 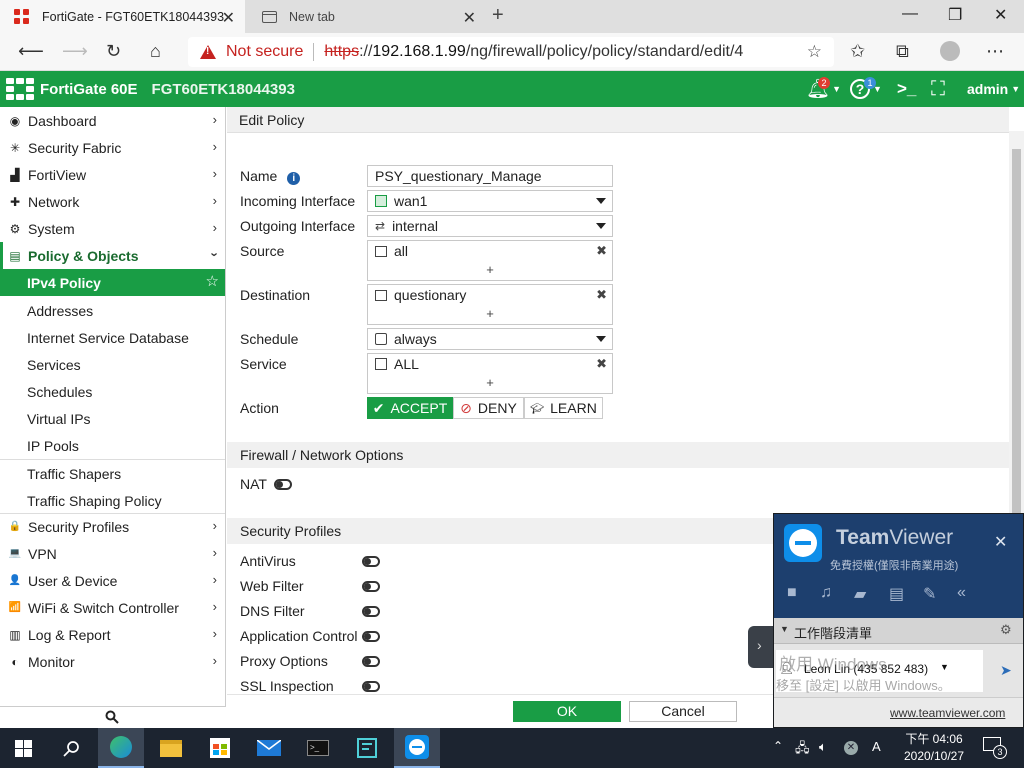 I want to click on sidebar-item-internet-service-database: Internet Service Database, so click(x=112, y=337).